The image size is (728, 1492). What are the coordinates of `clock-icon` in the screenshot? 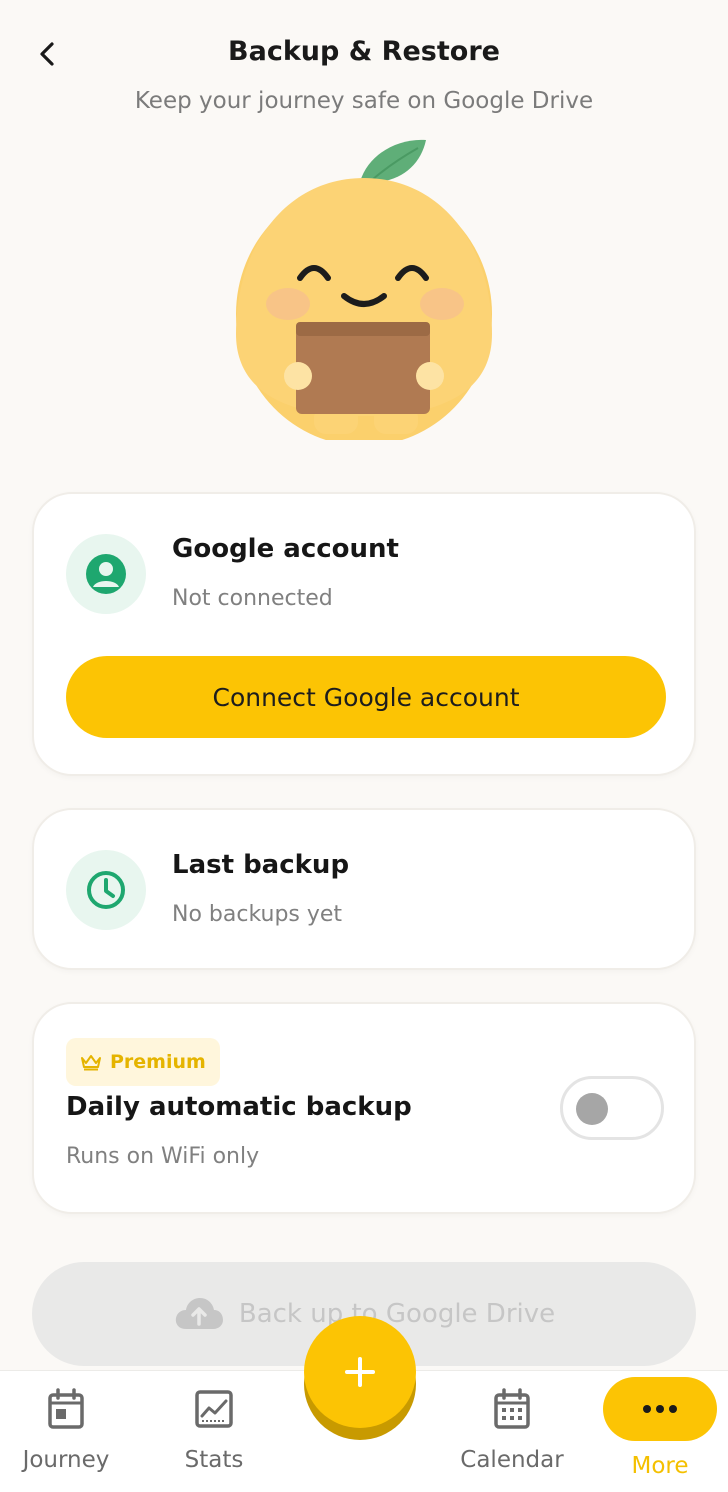 It's located at (106, 890).